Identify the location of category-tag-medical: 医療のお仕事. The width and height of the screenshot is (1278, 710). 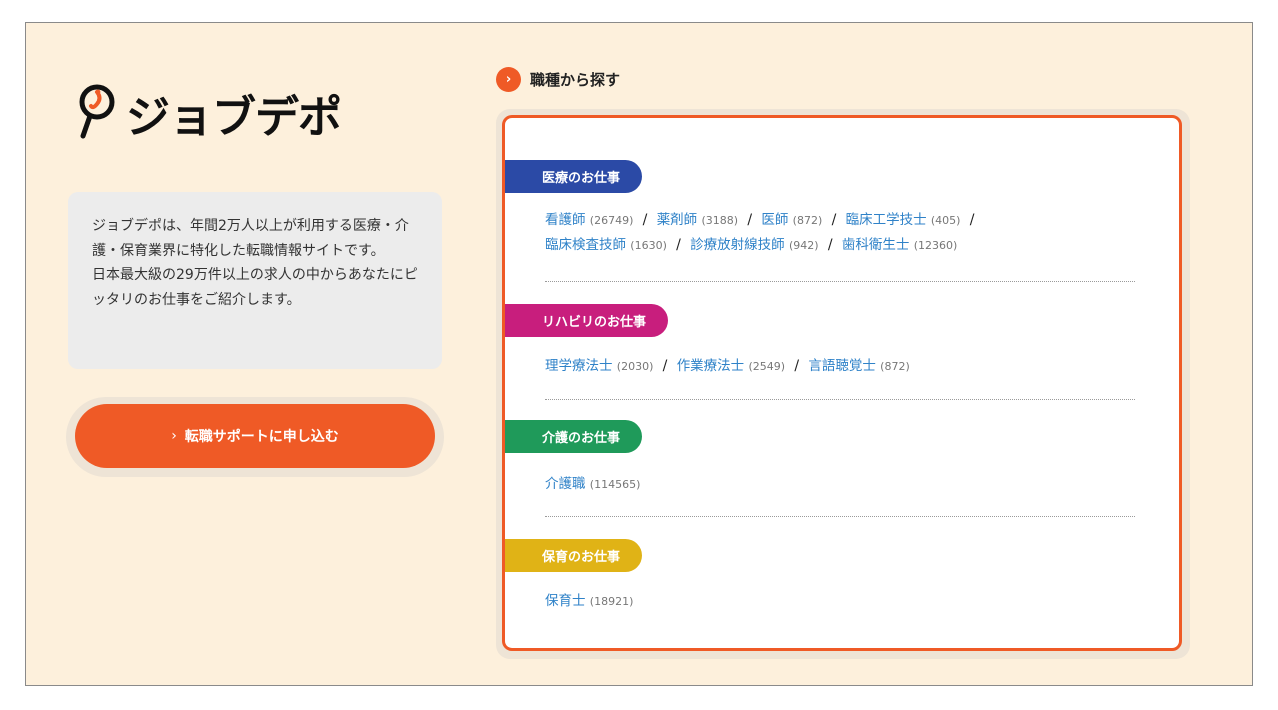
(574, 176).